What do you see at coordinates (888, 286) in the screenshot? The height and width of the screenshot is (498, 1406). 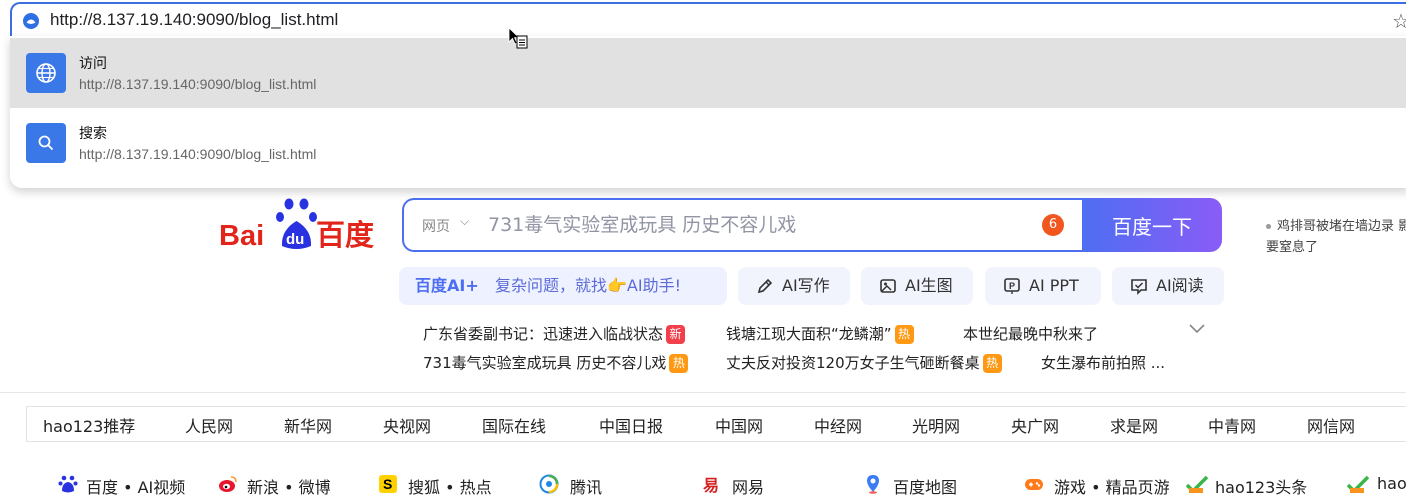 I see `image-icon` at bounding box center [888, 286].